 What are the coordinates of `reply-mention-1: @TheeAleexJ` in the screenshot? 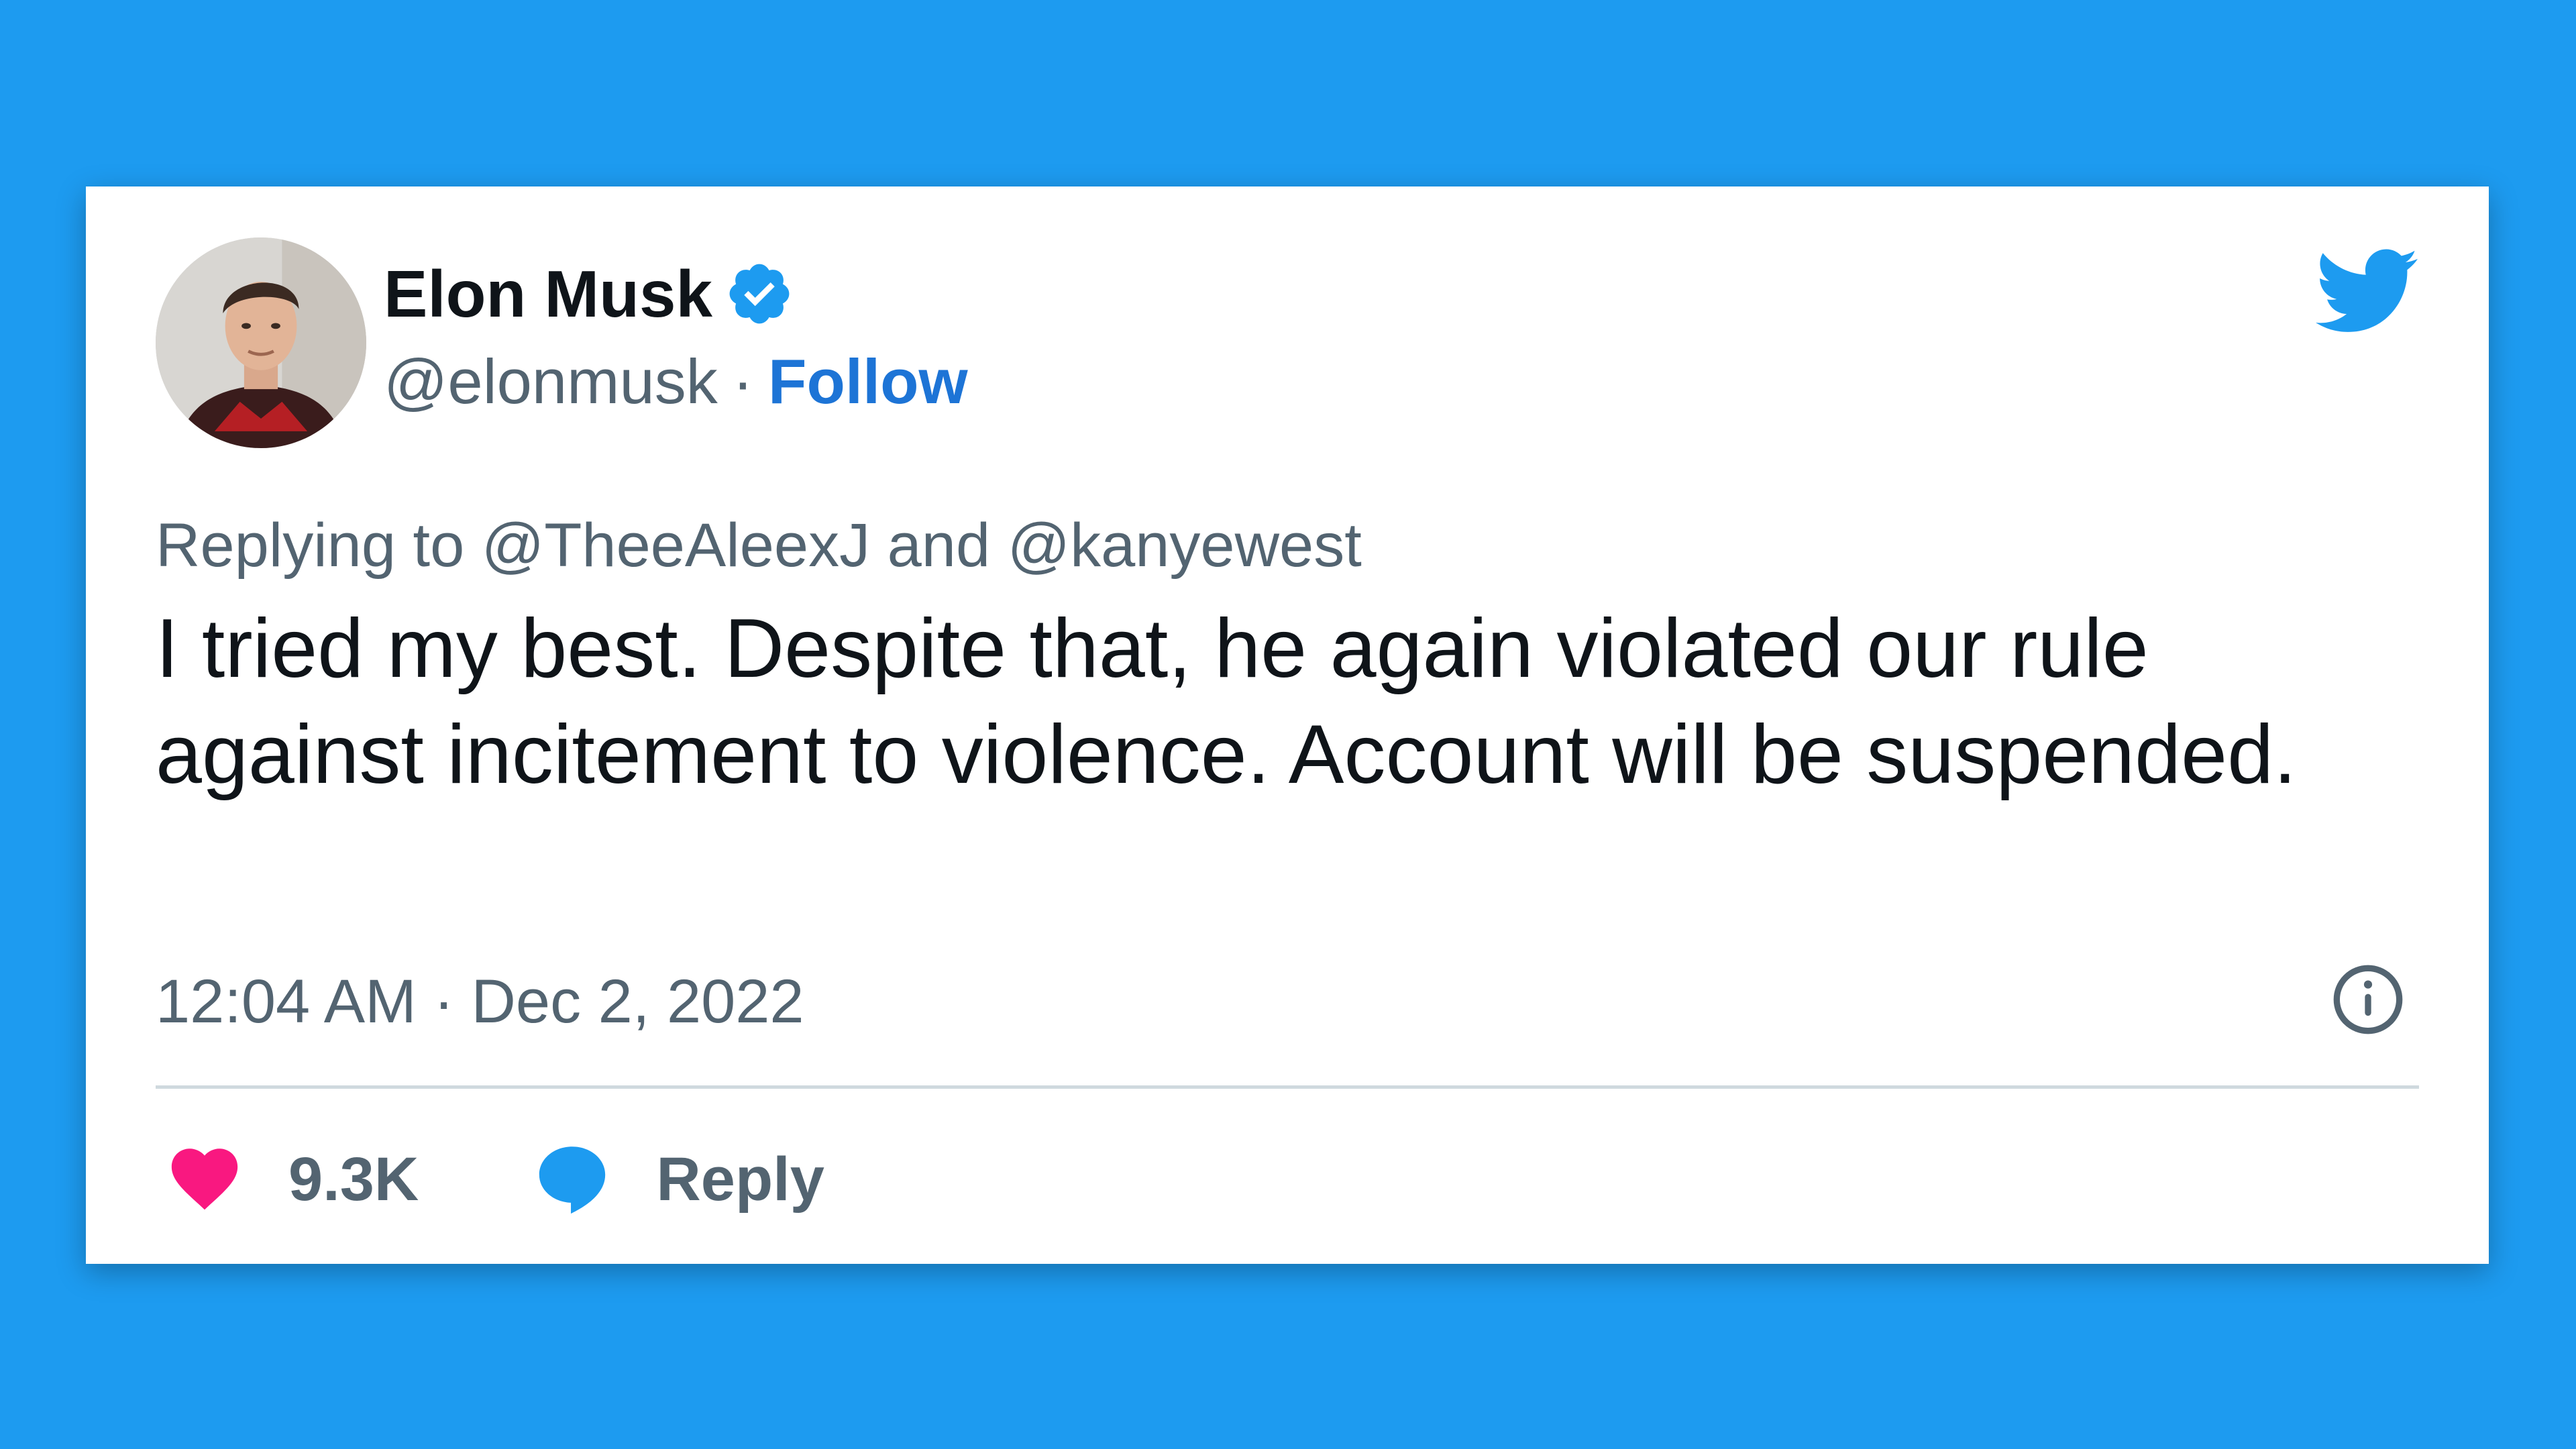 It's located at (676, 545).